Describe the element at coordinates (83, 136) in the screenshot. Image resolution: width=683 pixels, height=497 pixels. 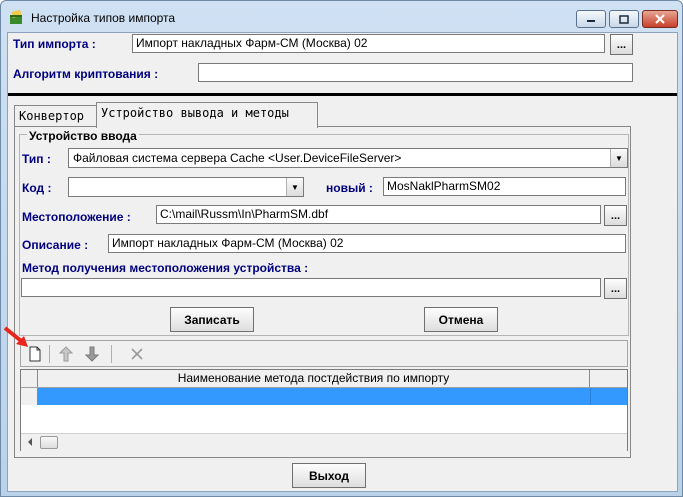
I see `input-device-group-title: Устройство ввода` at that location.